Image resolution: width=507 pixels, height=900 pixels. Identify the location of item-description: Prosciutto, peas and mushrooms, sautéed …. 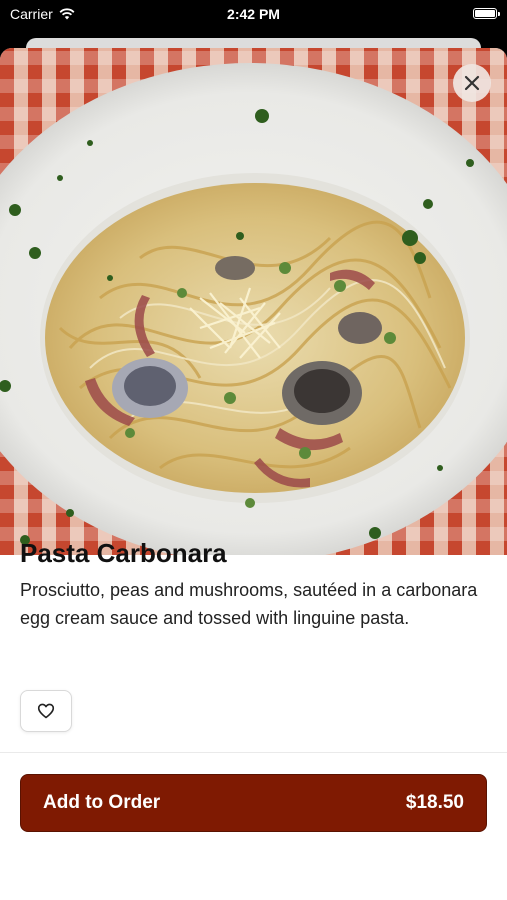
(249, 604).